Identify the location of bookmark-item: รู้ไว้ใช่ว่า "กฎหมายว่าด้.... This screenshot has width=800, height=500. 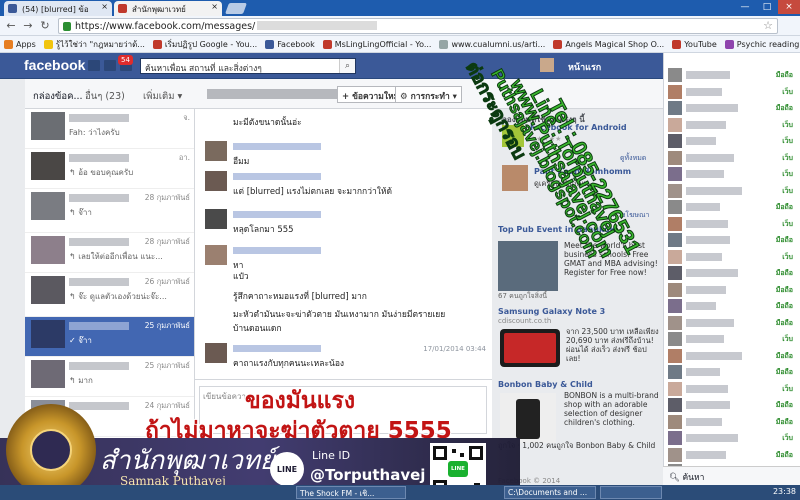
(94, 44).